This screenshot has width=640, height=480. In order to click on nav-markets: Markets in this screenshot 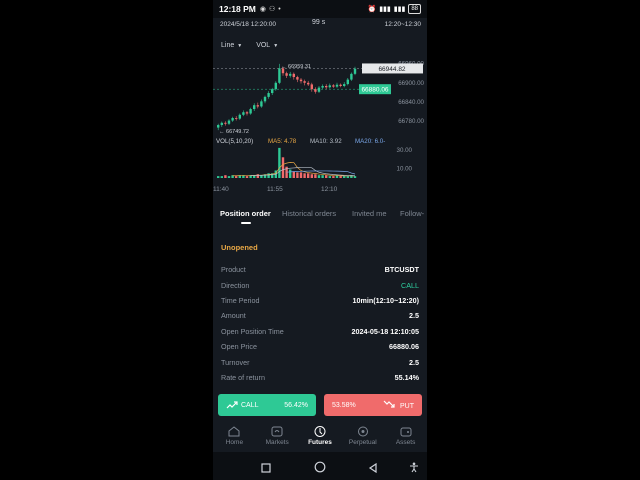, I will do `click(277, 437)`.